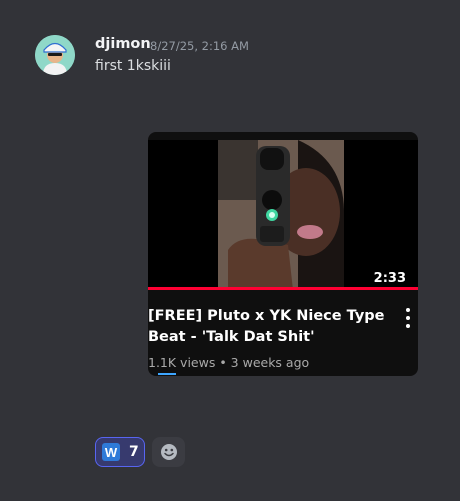 The image size is (460, 501). Describe the element at coordinates (283, 288) in the screenshot. I see `watch-progress-bar` at that location.